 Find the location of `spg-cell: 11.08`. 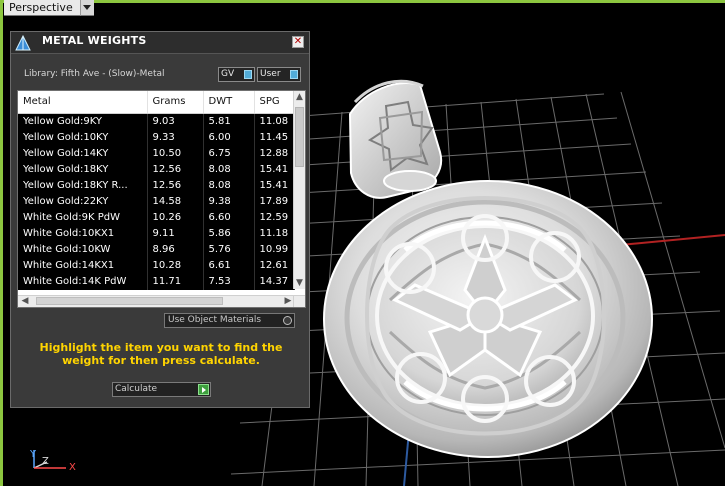

spg-cell: 11.08 is located at coordinates (274, 121).